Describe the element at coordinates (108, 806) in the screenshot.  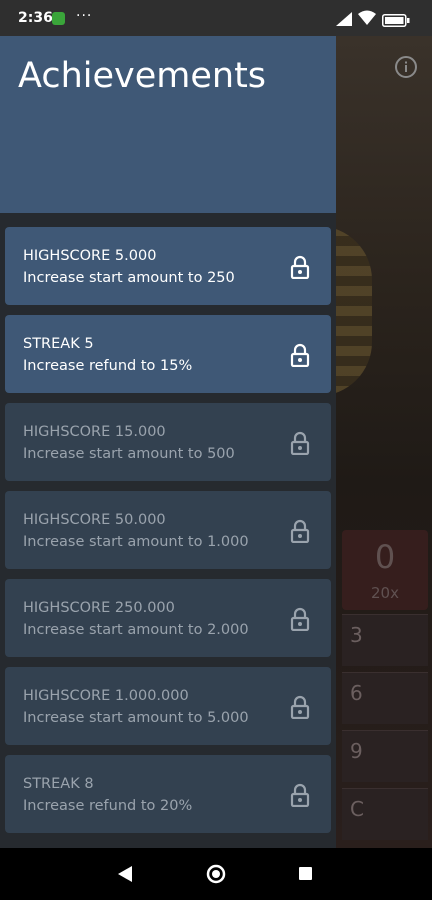
I see `achievement-description: Increase refund to 20%` at that location.